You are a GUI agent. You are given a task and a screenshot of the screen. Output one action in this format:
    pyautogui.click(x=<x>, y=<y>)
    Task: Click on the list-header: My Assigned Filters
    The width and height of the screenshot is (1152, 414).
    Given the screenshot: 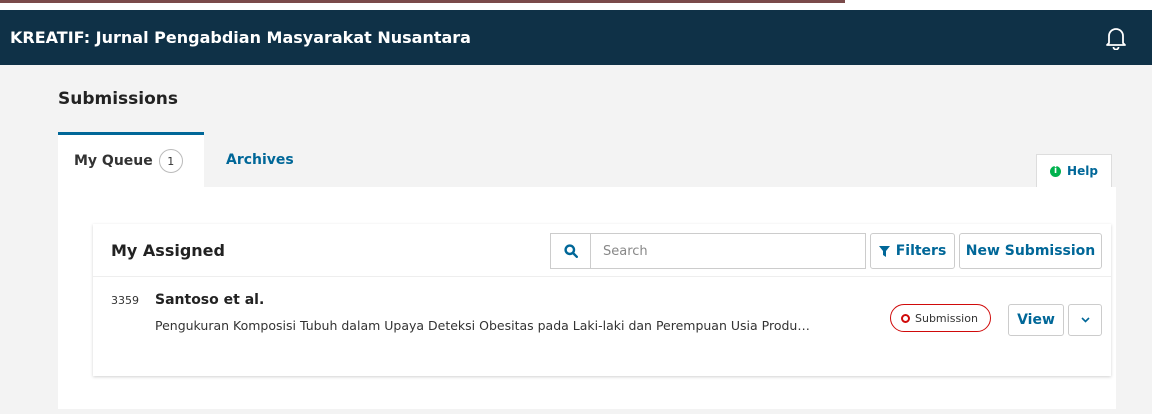 What is the action you would take?
    pyautogui.click(x=602, y=250)
    